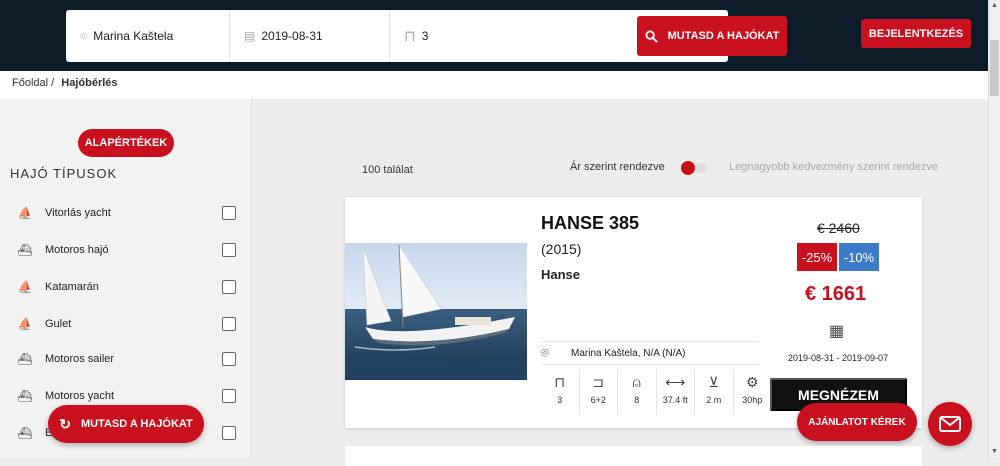 The height and width of the screenshot is (466, 1000). Describe the element at coordinates (133, 36) in the screenshot. I see `location-value: Marina Kaštela` at that location.